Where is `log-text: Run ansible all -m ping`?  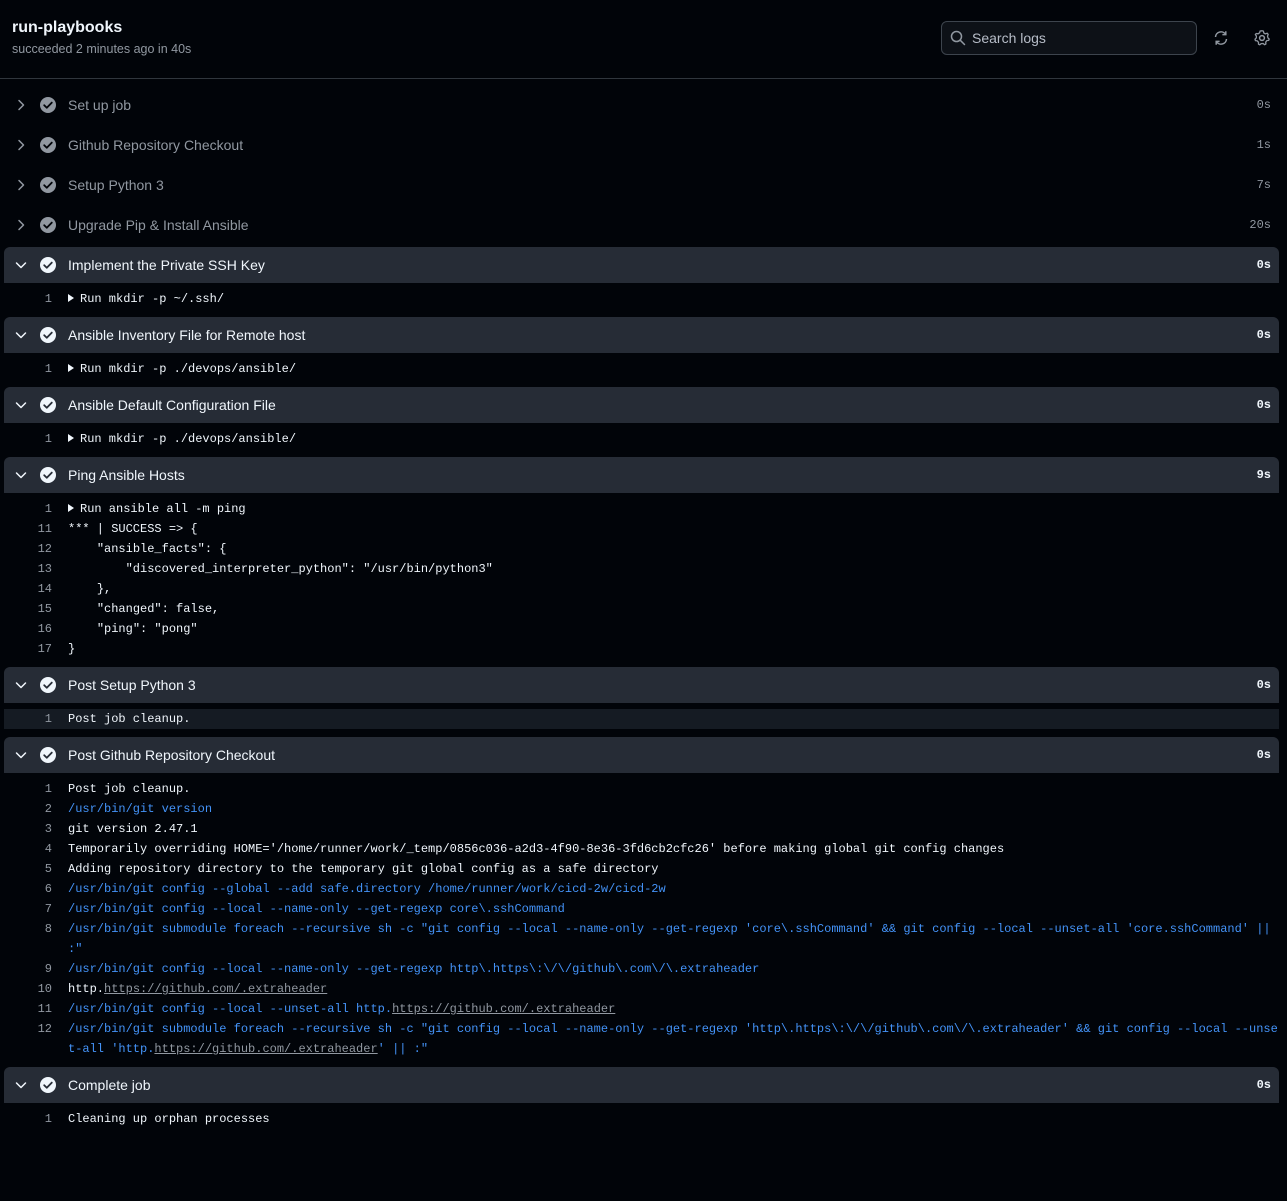 log-text: Run ansible all -m ping is located at coordinates (673, 509).